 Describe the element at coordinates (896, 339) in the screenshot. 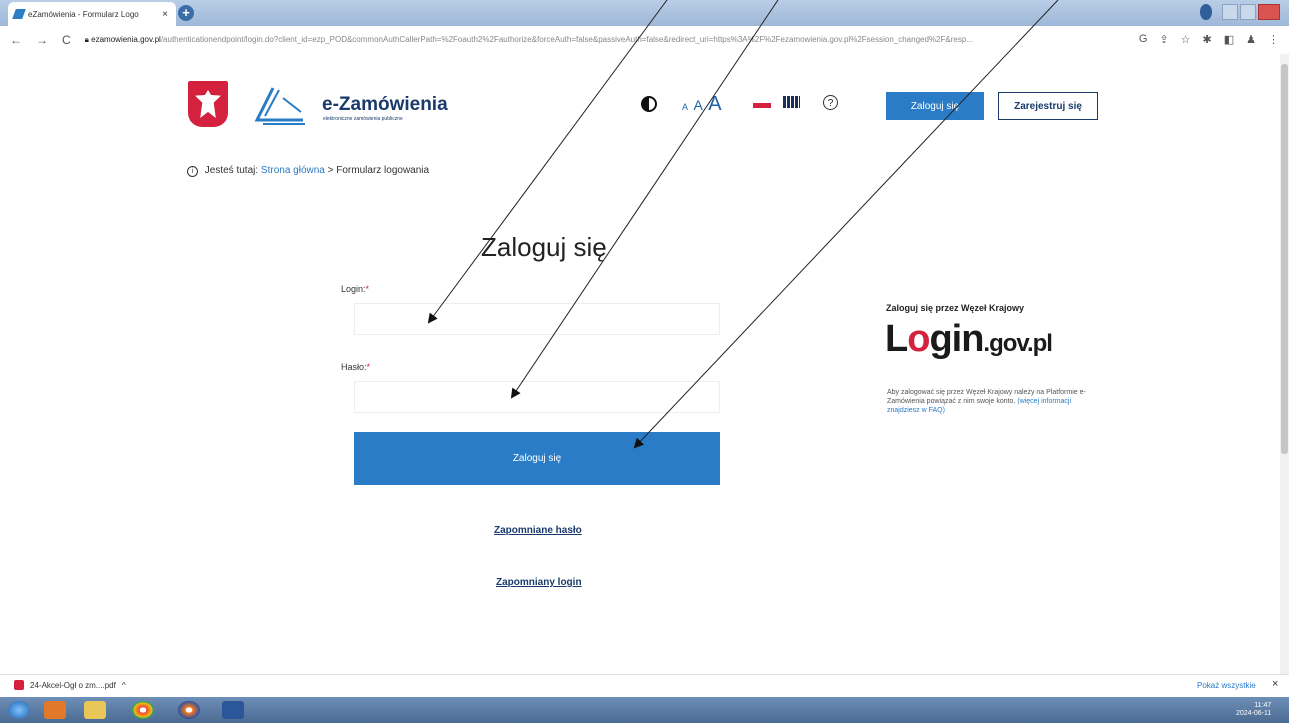

I see `logo-letter-l: L` at that location.